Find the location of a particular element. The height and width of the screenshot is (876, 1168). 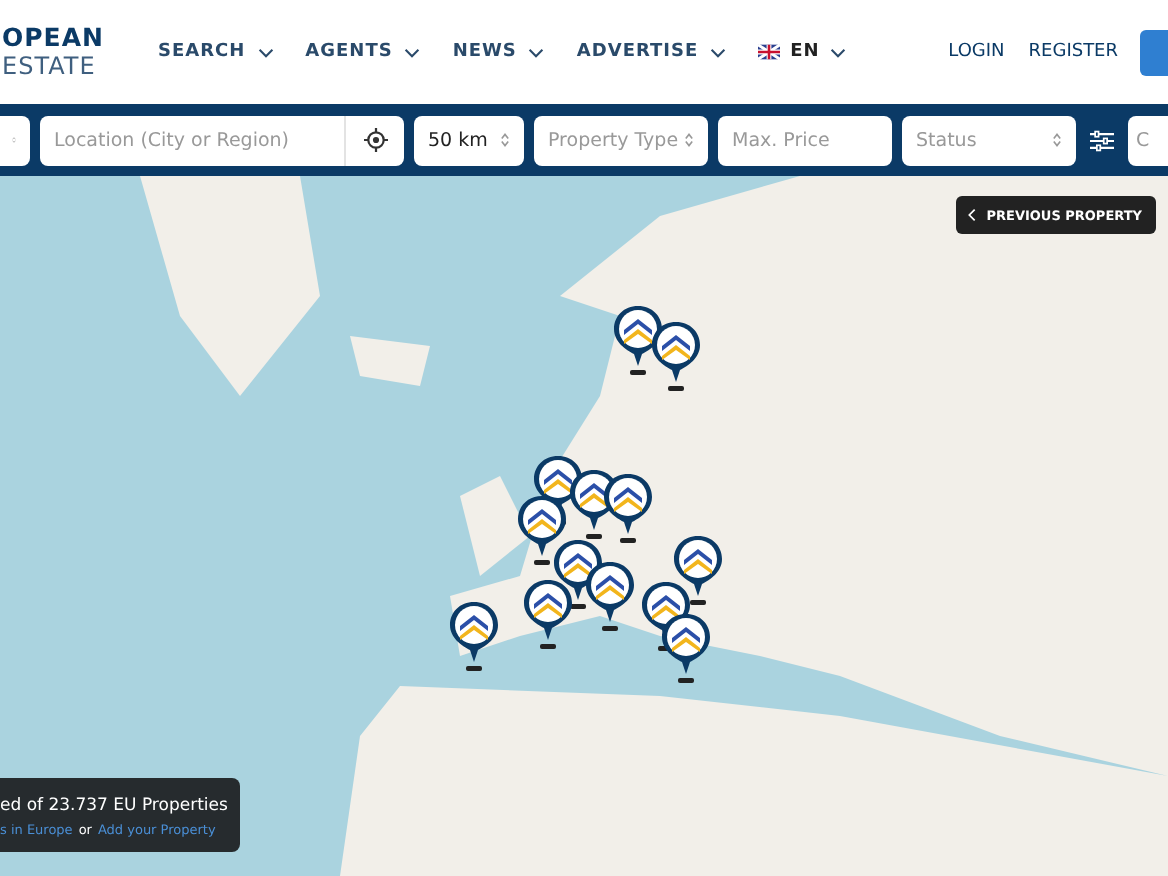

logo-text: ESTATE is located at coordinates (66, 66).